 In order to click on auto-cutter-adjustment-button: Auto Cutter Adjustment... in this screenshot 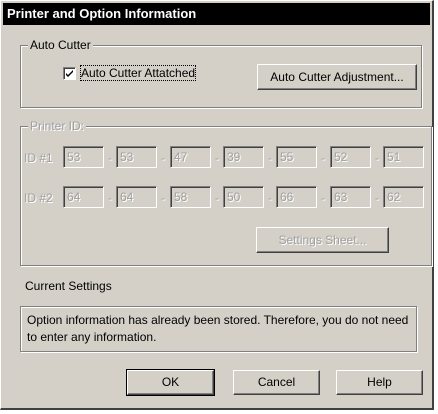, I will do `click(337, 77)`.